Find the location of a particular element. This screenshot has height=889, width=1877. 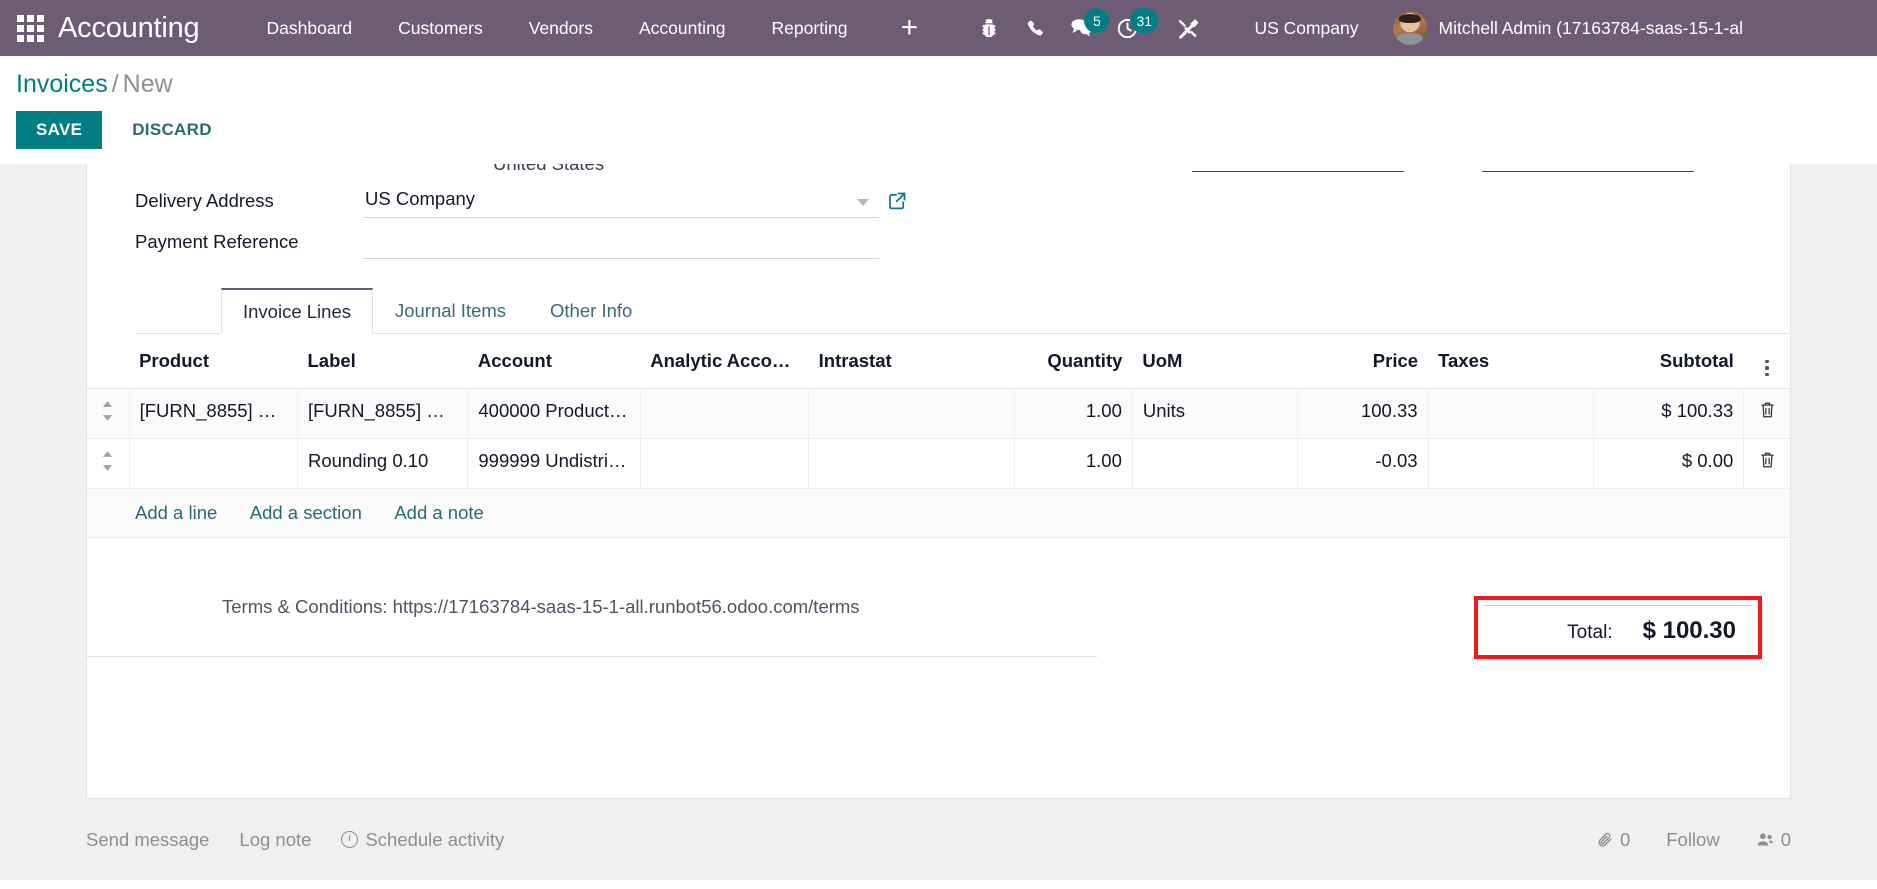

schedule-activity-button: Schedule activity is located at coordinates (422, 840).